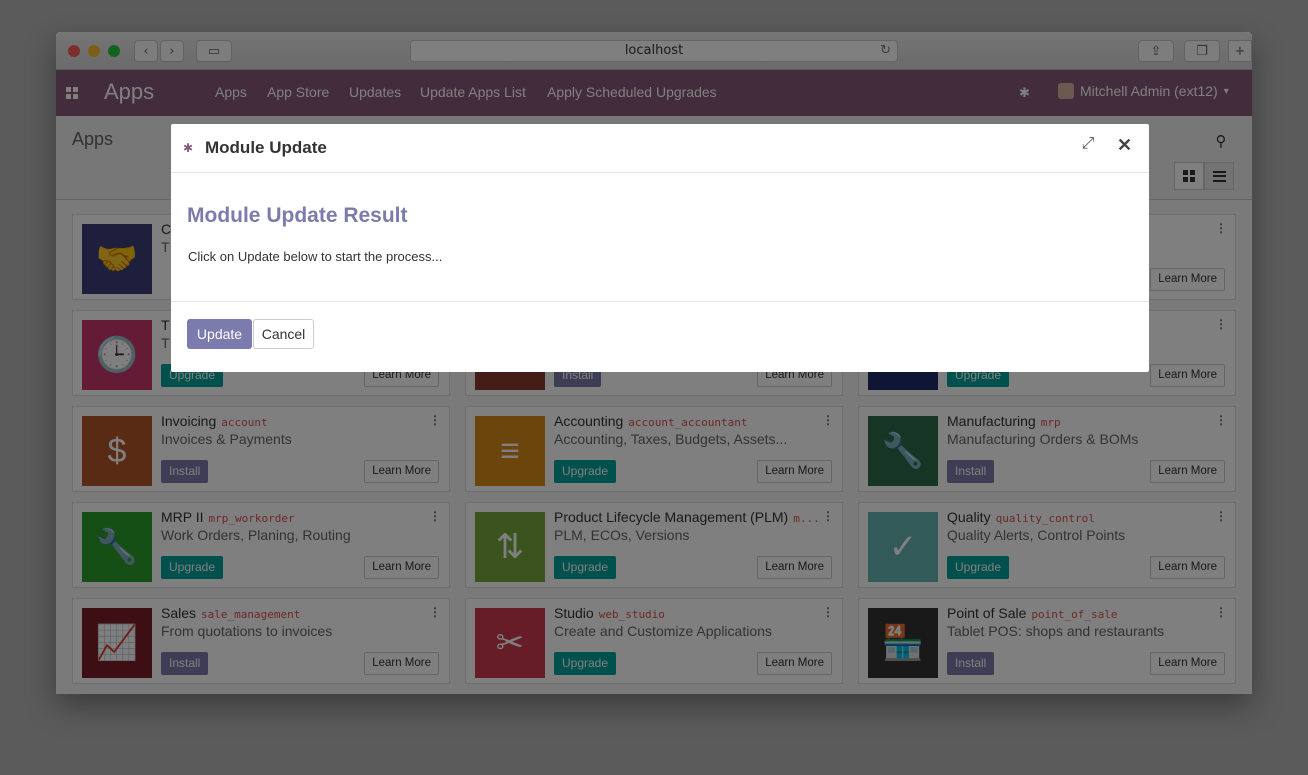 This screenshot has width=1308, height=775. I want to click on expand-icon: ⤢, so click(1088, 143).